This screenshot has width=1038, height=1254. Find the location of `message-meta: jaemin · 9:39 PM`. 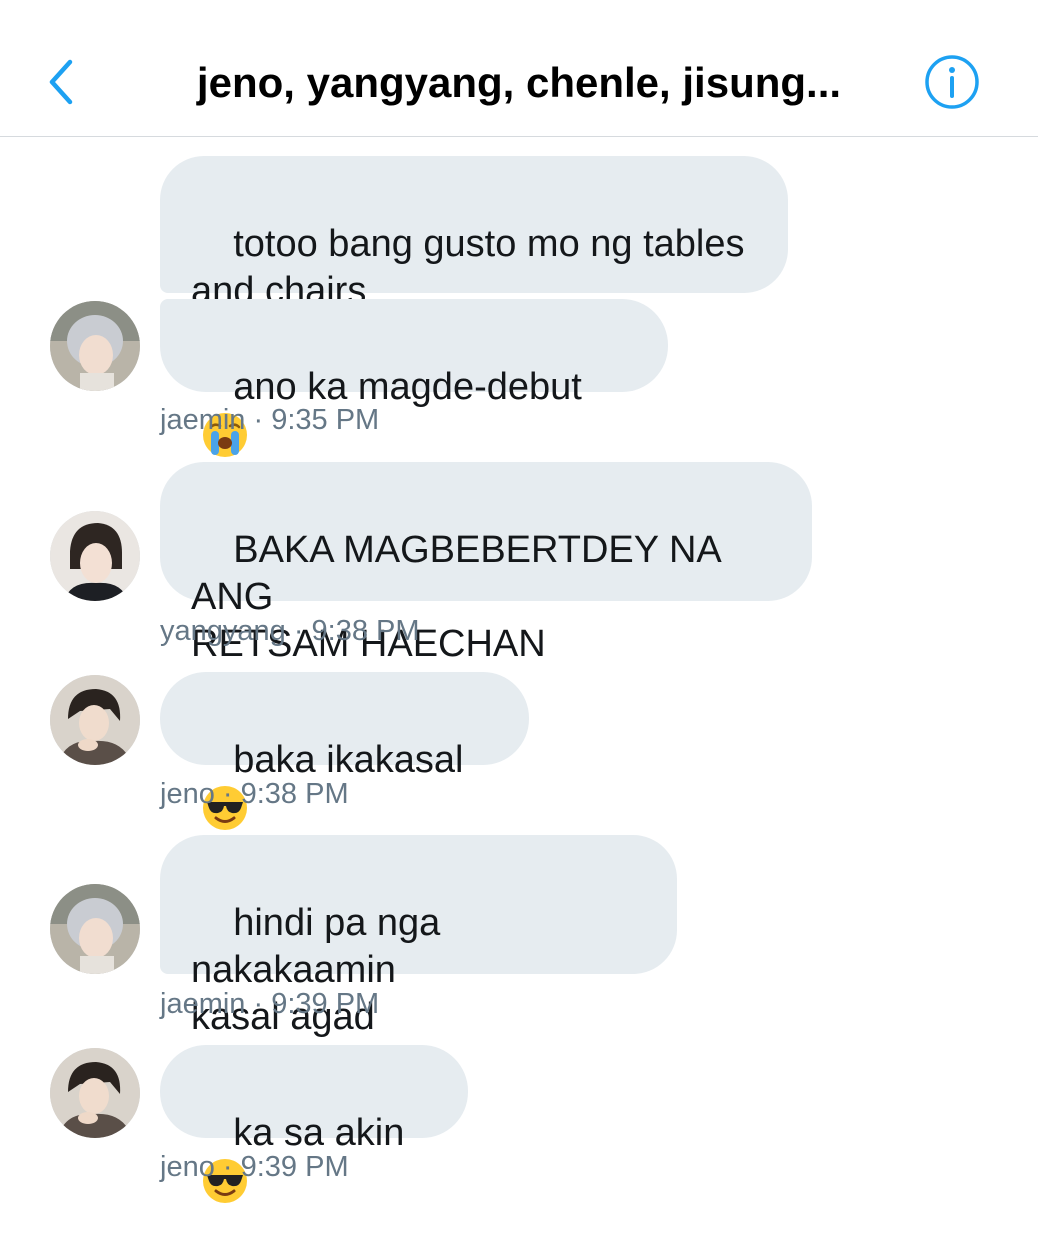

message-meta: jaemin · 9:39 PM is located at coordinates (270, 1004).